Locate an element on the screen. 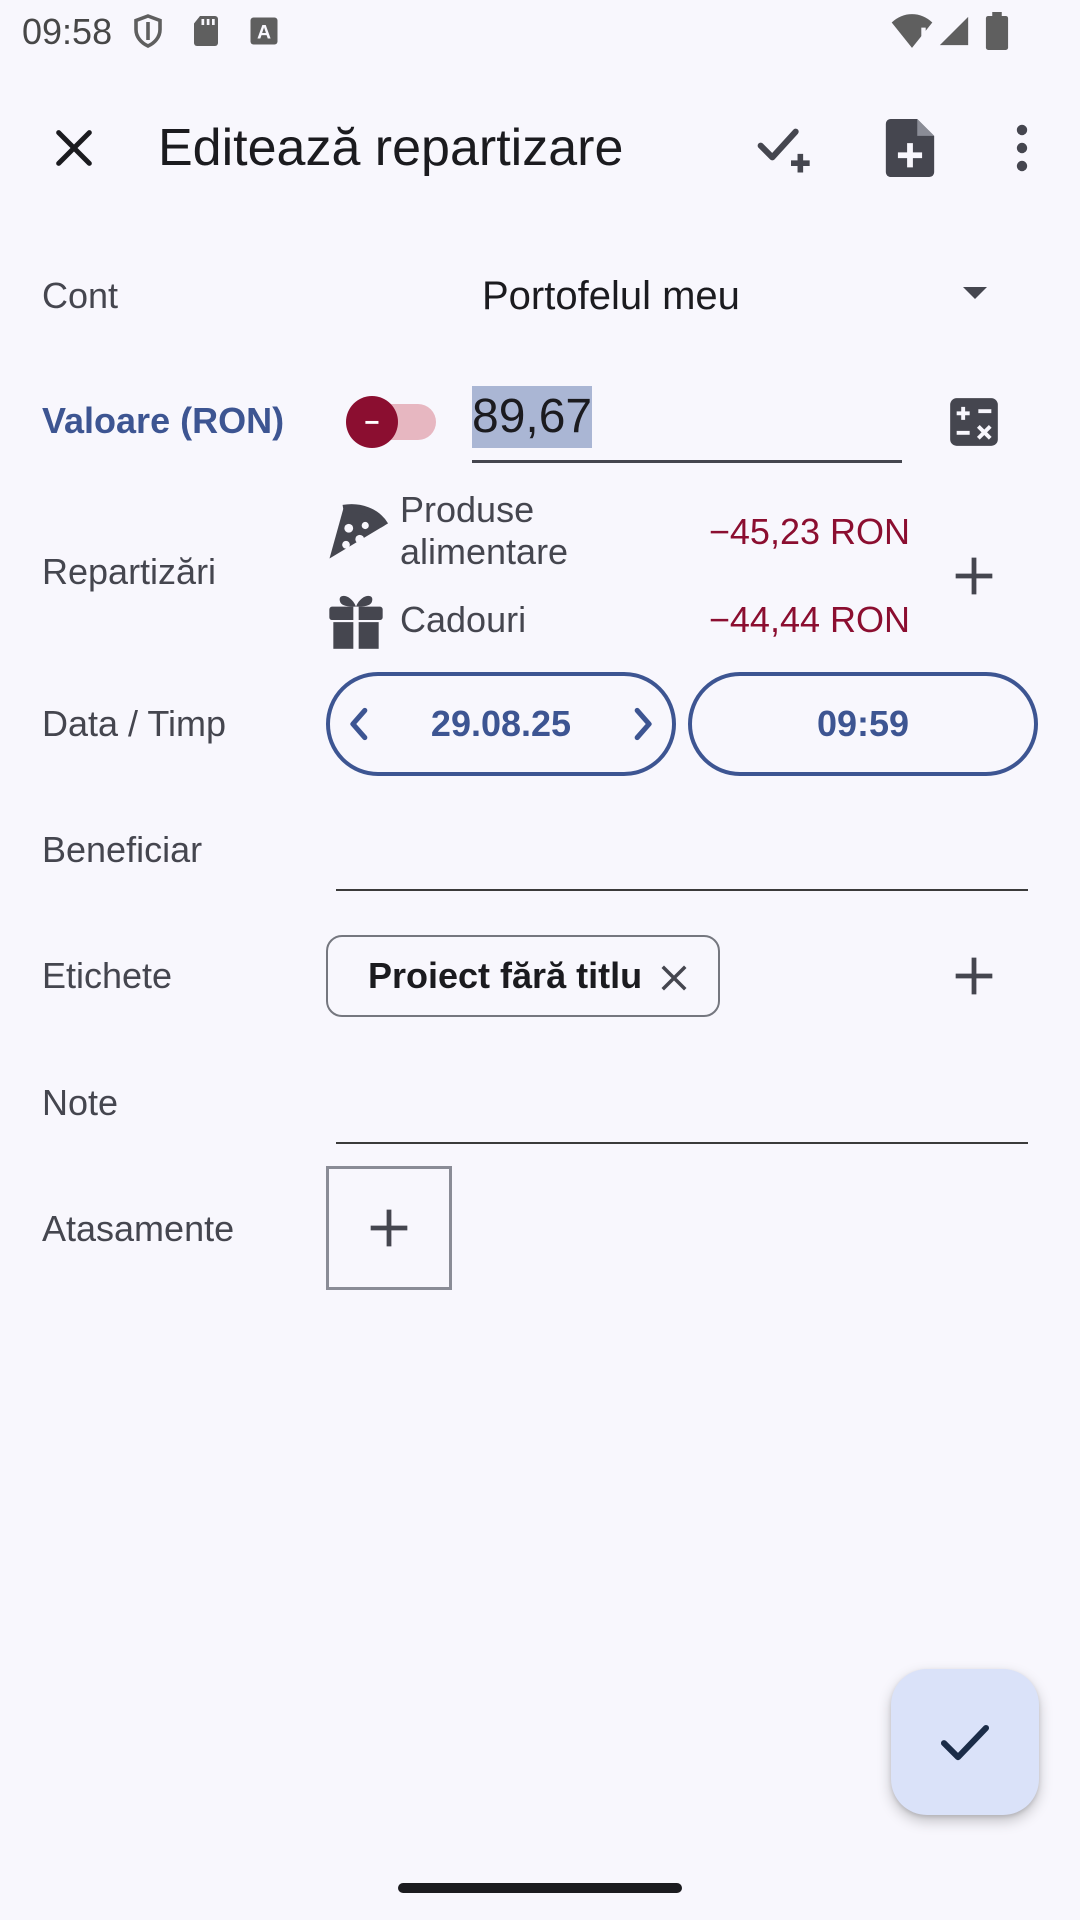 This screenshot has height=1920, width=1080. chevron-right-icon is located at coordinates (643, 724).